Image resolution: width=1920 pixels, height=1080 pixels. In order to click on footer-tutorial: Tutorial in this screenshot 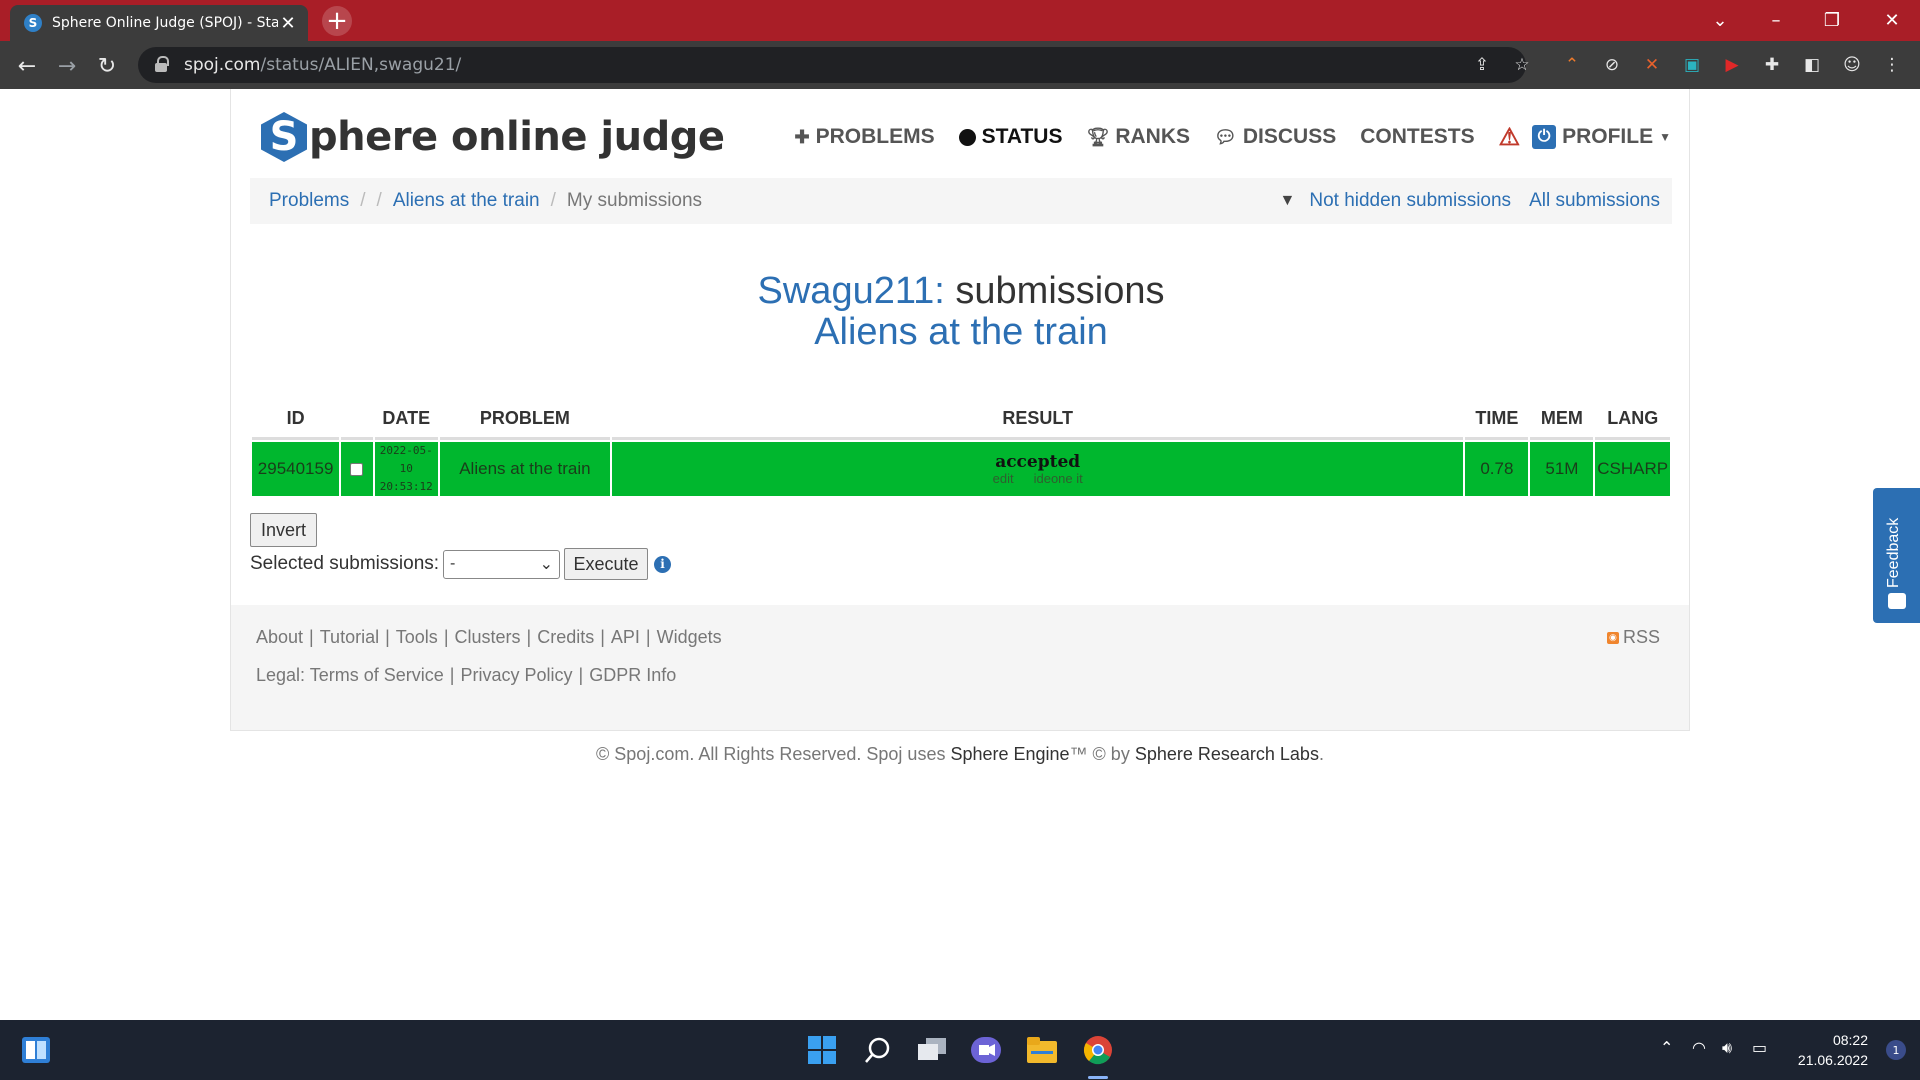, I will do `click(349, 637)`.